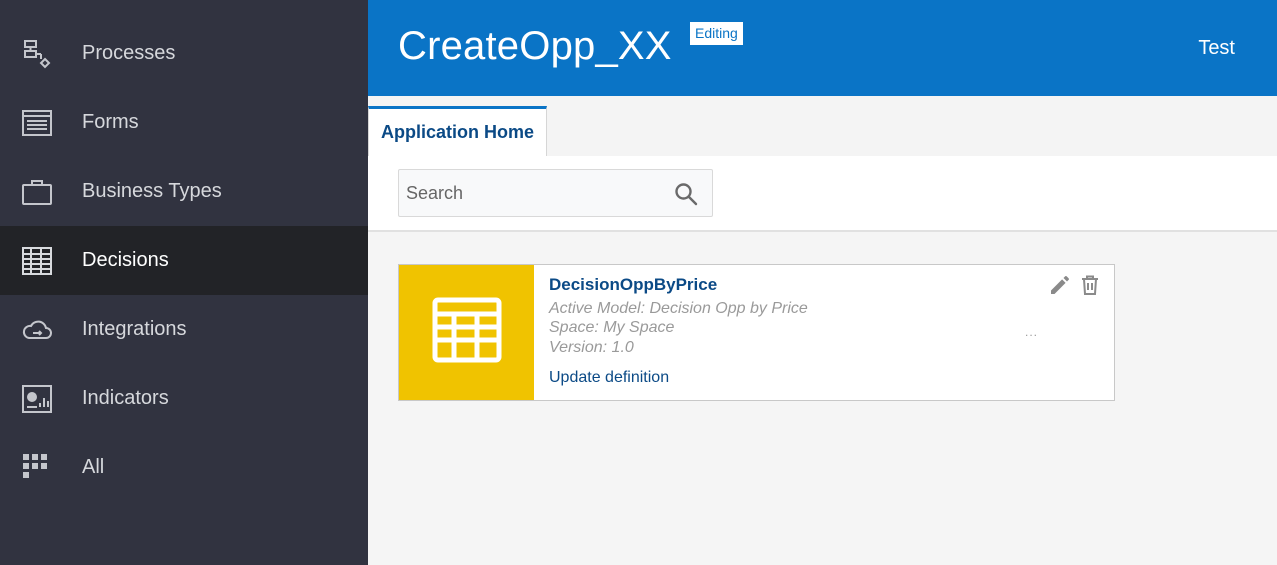 This screenshot has width=1277, height=565. Describe the element at coordinates (1090, 285) in the screenshot. I see `delete-icon` at that location.